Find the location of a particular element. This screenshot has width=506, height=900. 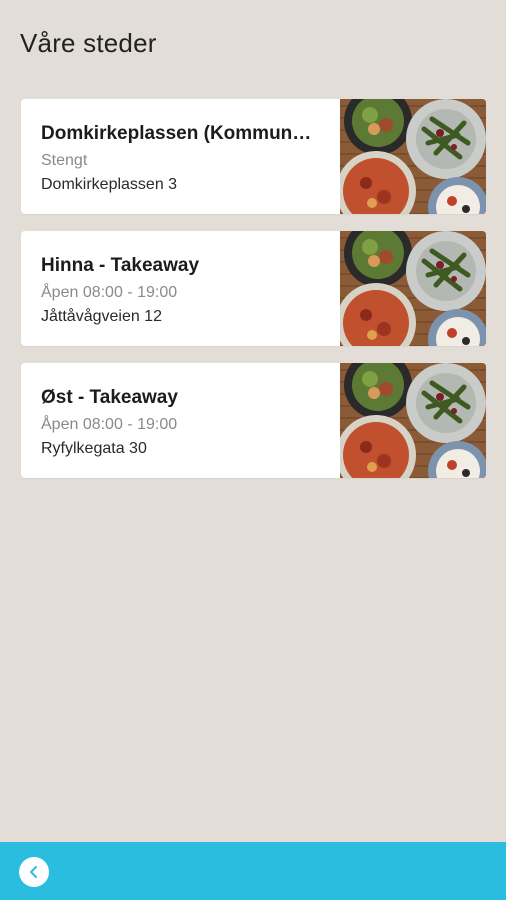

back-button is located at coordinates (34, 872).